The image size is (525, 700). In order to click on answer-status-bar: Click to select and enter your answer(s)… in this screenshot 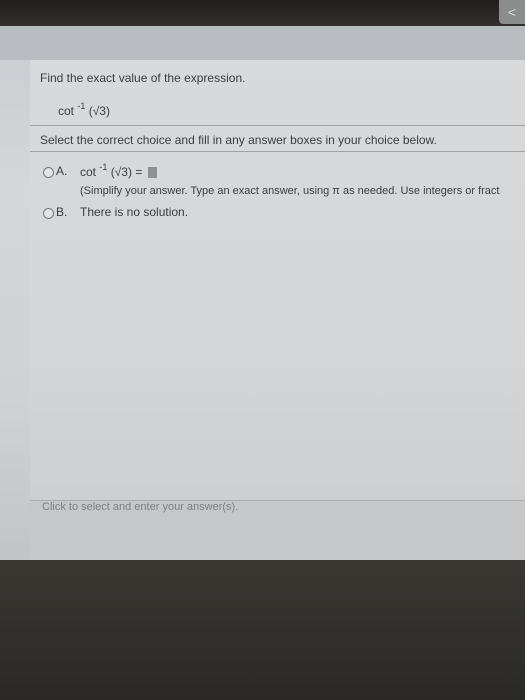, I will do `click(277, 530)`.